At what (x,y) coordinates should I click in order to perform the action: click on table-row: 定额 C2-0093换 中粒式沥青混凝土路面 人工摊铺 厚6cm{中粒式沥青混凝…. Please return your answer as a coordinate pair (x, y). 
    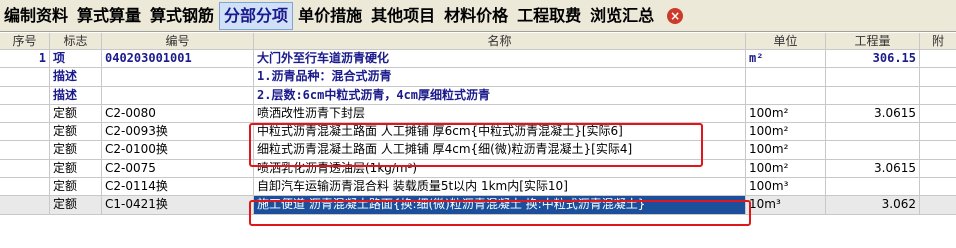
    Looking at the image, I should click on (478, 132).